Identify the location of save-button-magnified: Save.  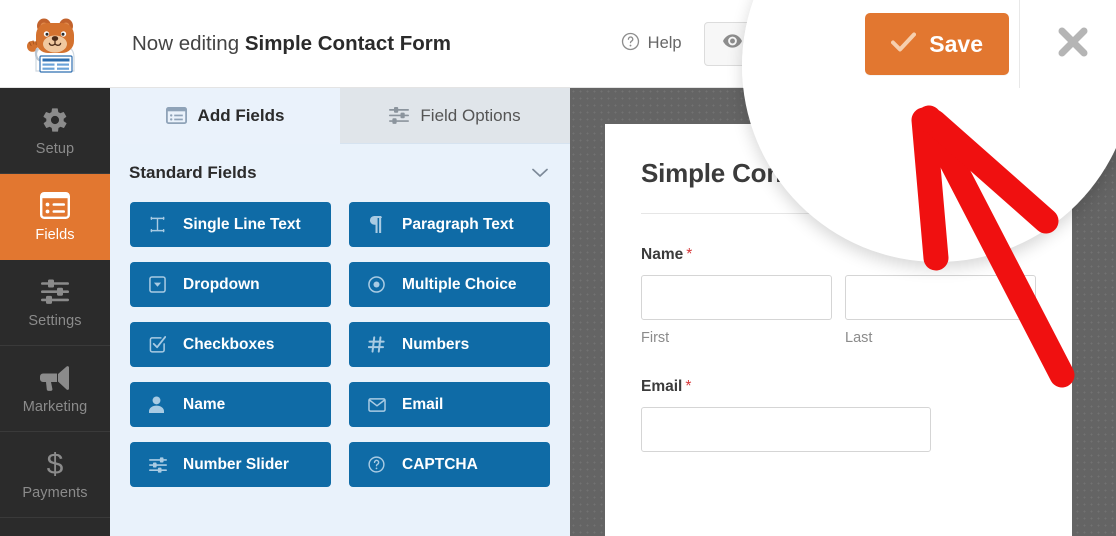
(937, 44).